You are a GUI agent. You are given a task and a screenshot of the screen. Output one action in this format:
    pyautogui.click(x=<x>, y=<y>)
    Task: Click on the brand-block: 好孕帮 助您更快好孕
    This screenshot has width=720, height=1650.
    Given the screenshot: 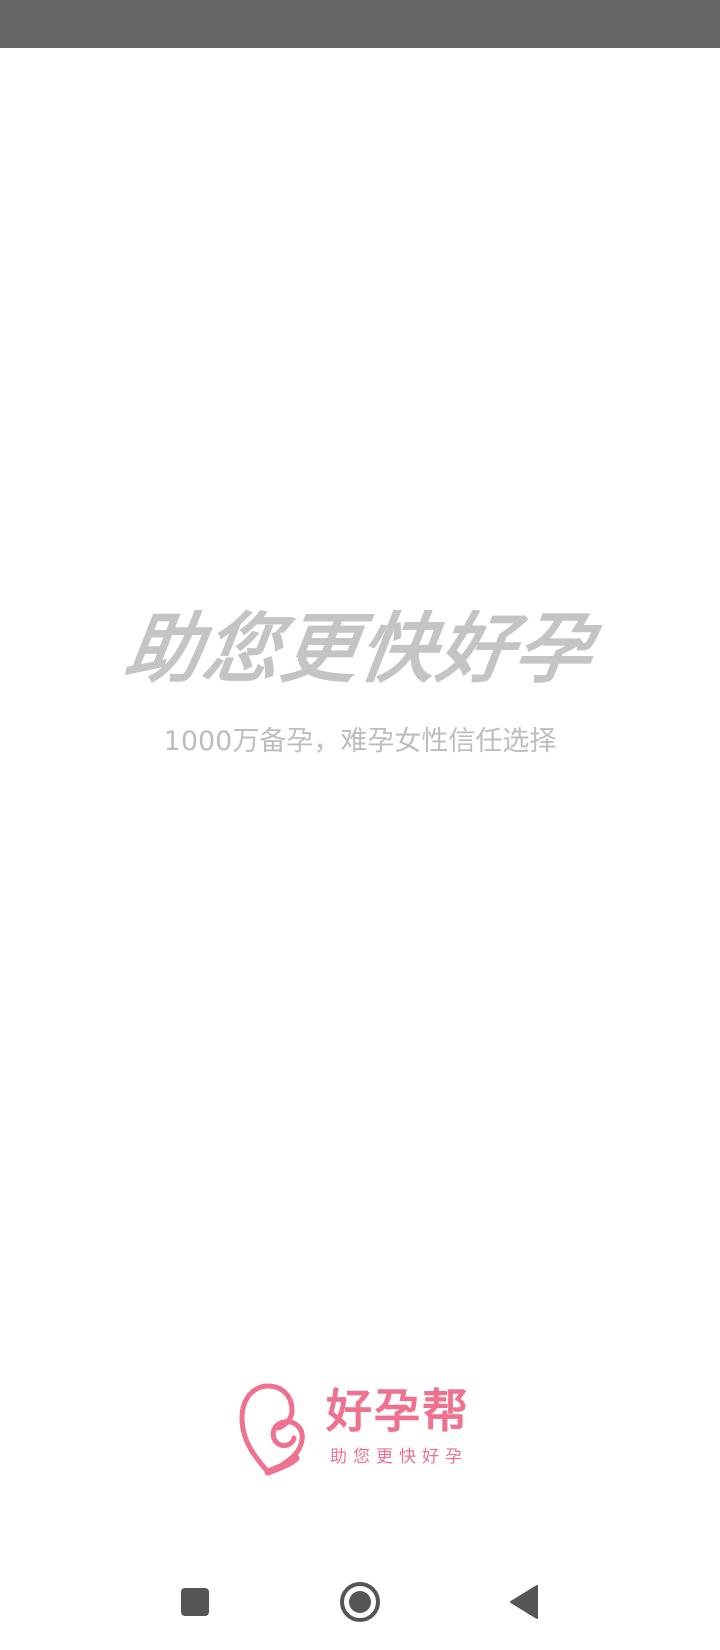 What is the action you would take?
    pyautogui.click(x=363, y=1430)
    